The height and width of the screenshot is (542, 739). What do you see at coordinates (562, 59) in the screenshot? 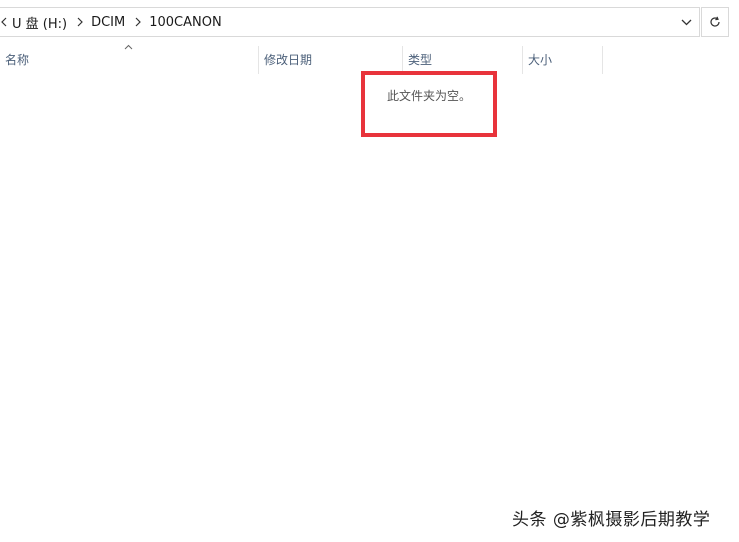
I see `column-header-size: 大小` at bounding box center [562, 59].